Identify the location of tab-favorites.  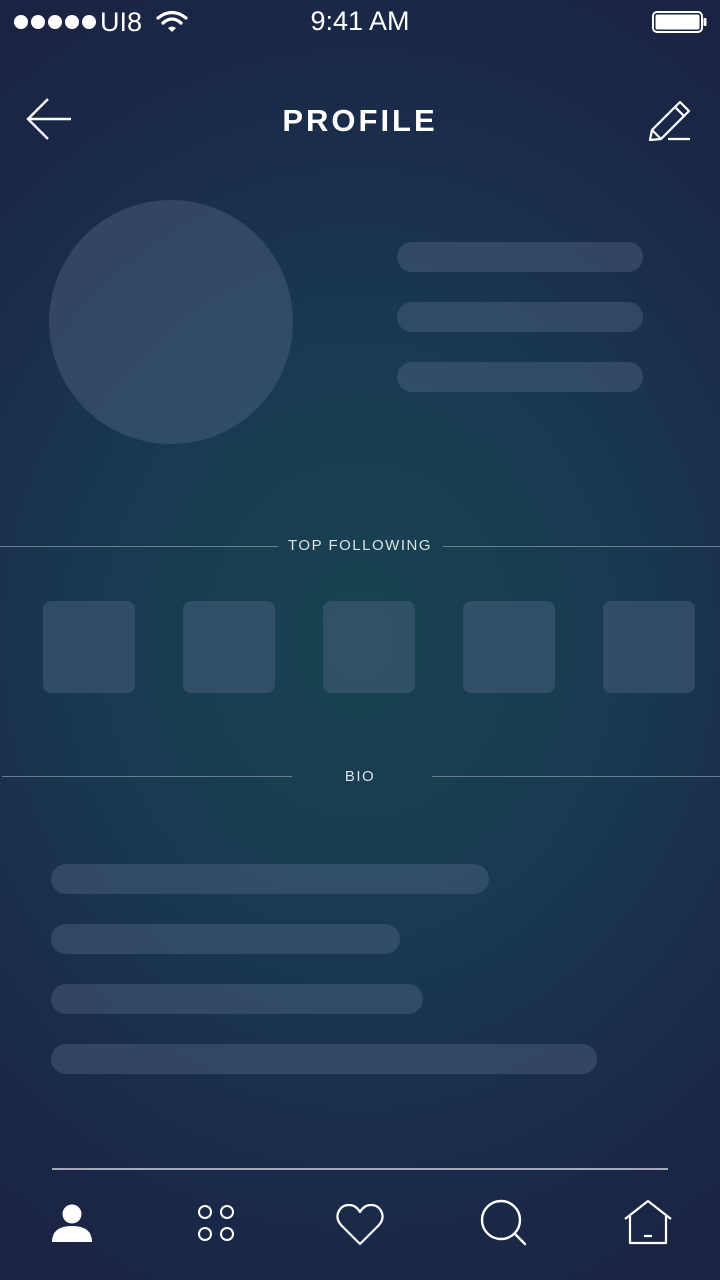
(360, 1224).